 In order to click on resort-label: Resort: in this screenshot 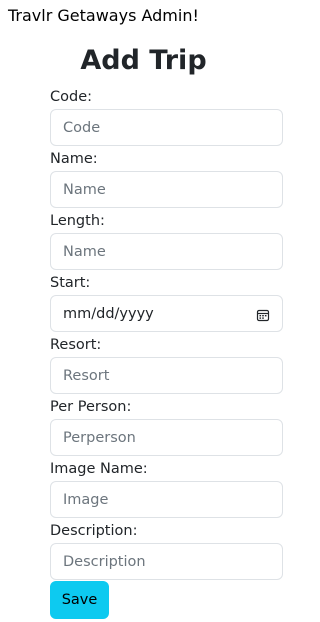, I will do `click(76, 345)`.